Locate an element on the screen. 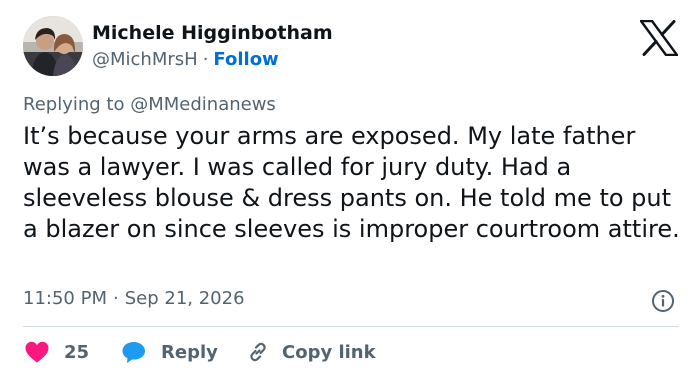  follow-button: Follow is located at coordinates (245, 59).